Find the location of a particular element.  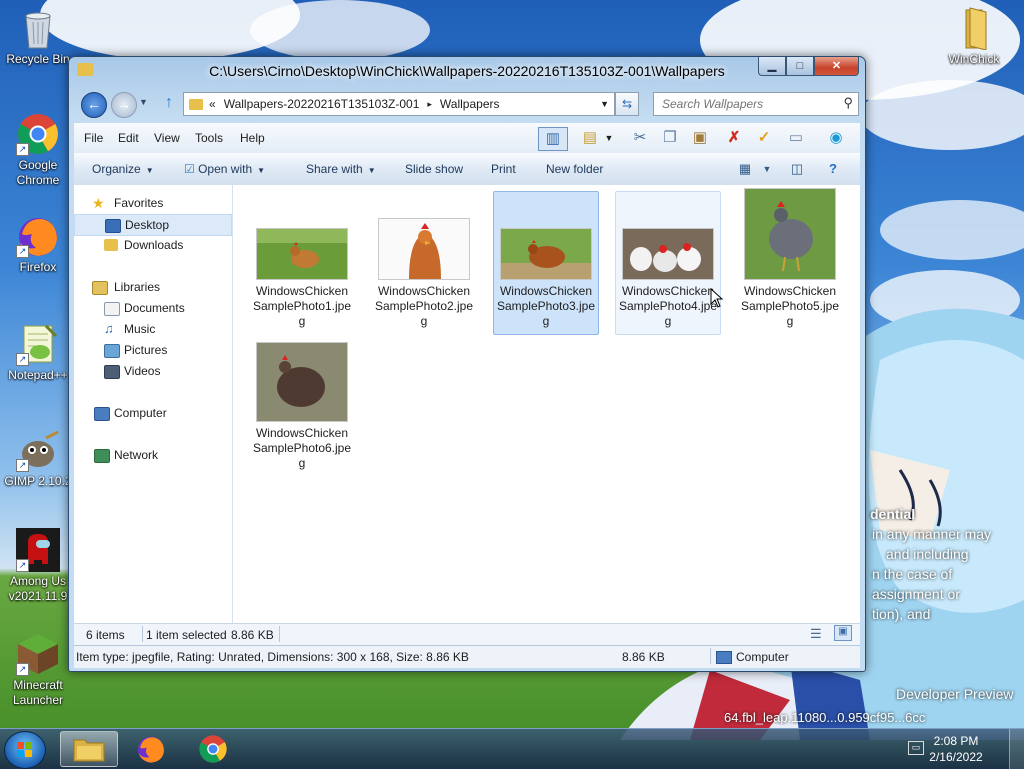

breadcrumb-segment: Wallpapers-20220216T135103Z-001 is located at coordinates (322, 104).